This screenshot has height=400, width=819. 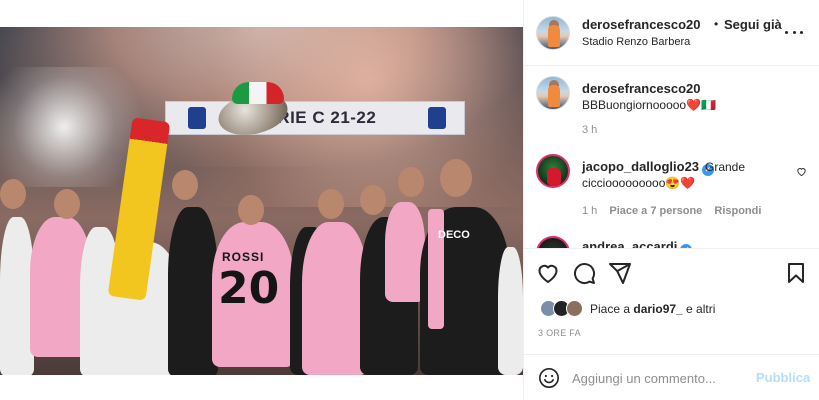 I want to click on commenter-username: andrea_accardi✓, so click(x=637, y=243).